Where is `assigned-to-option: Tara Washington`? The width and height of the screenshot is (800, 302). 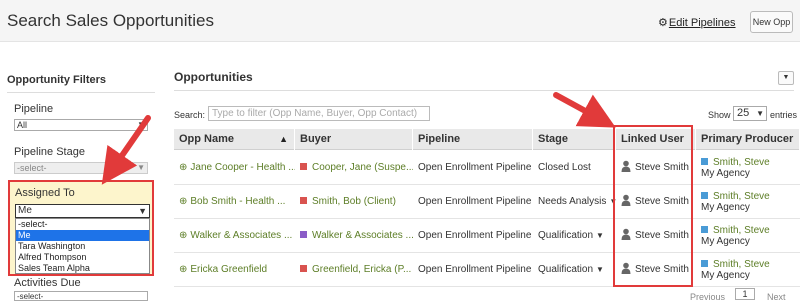
assigned-to-option: Tara Washington is located at coordinates (82, 246).